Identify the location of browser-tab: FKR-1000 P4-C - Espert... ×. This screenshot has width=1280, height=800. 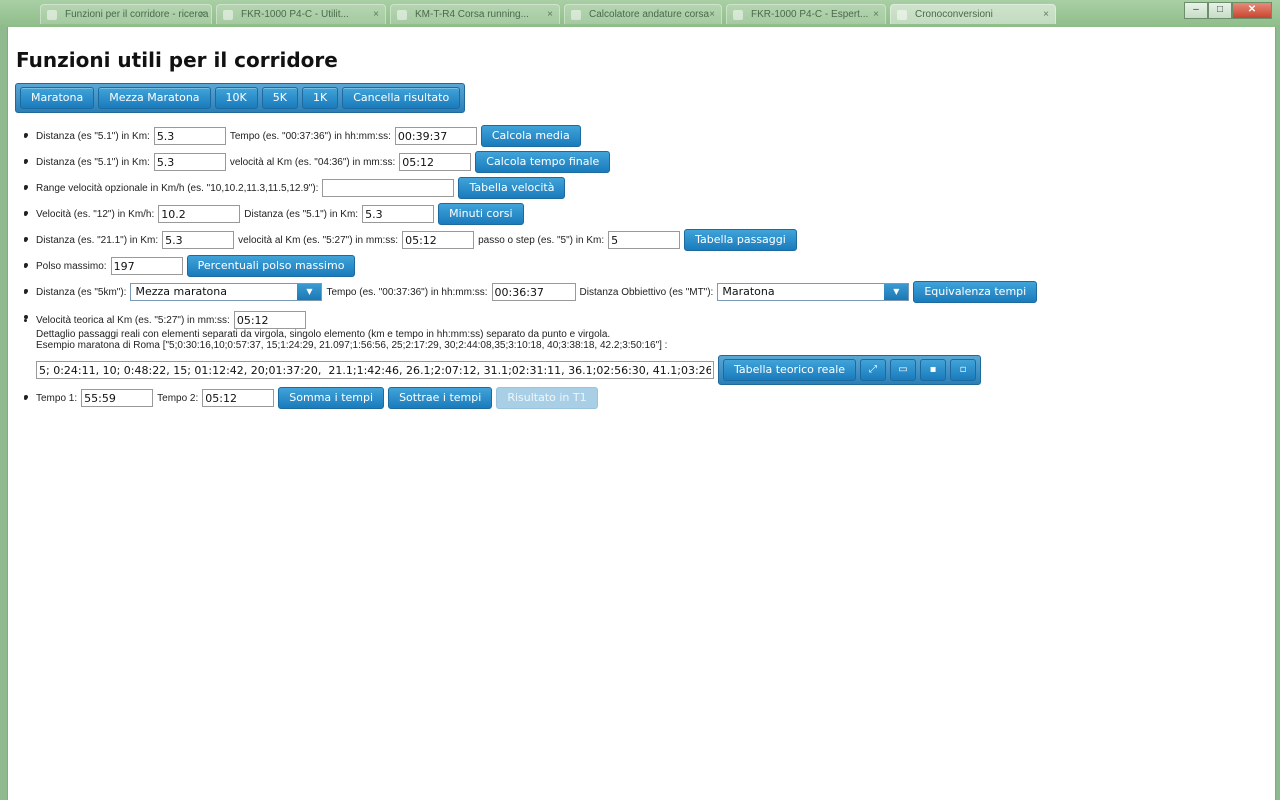
(806, 14).